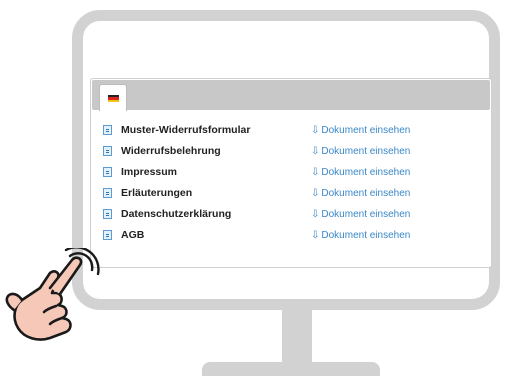 This screenshot has width=505, height=376. I want to click on pointing-hand-icon, so click(52, 294).